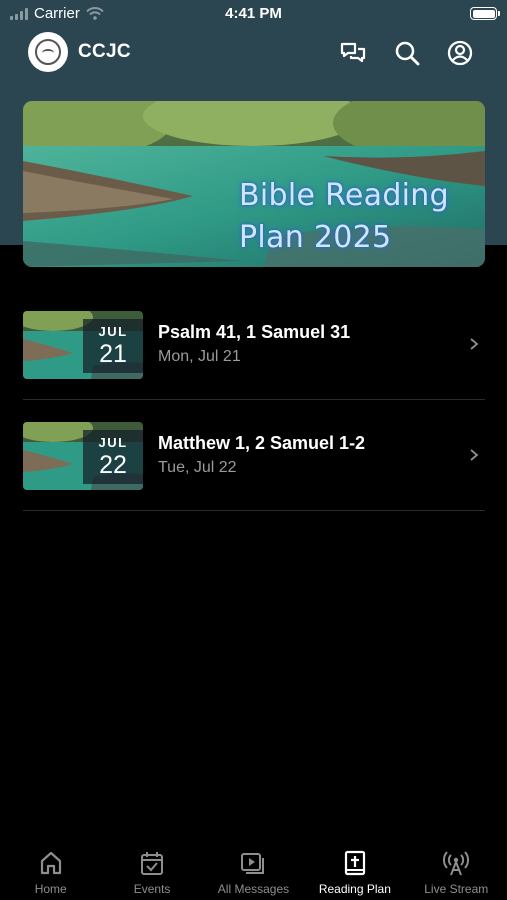  What do you see at coordinates (262, 443) in the screenshot?
I see `reading-title: Matthew 1, 2 Samuel 1-2` at bounding box center [262, 443].